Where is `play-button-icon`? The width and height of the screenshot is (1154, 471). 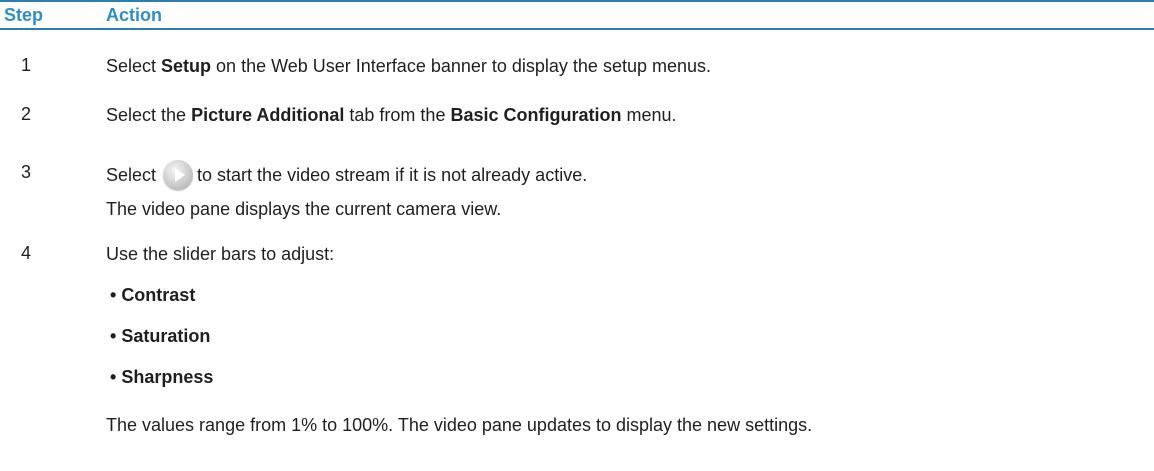
play-button-icon is located at coordinates (178, 175).